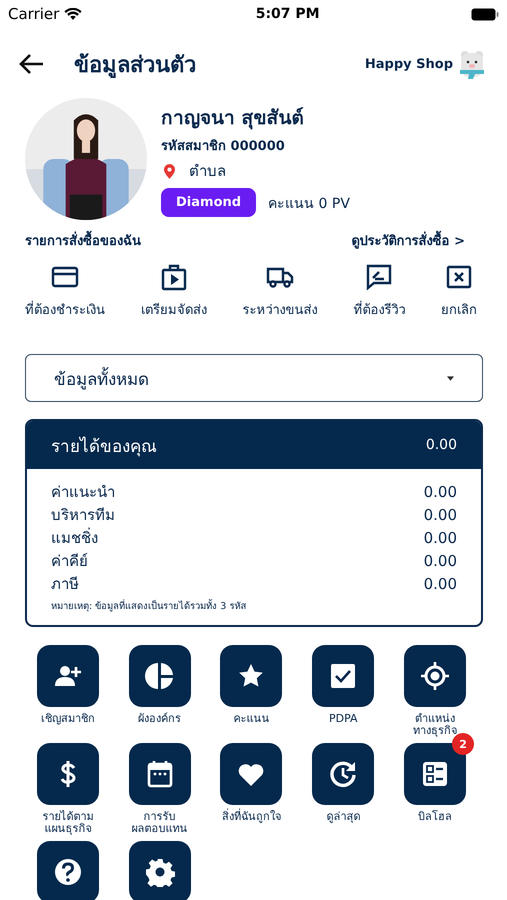  I want to click on menu-label: คะแนน, so click(251, 720).